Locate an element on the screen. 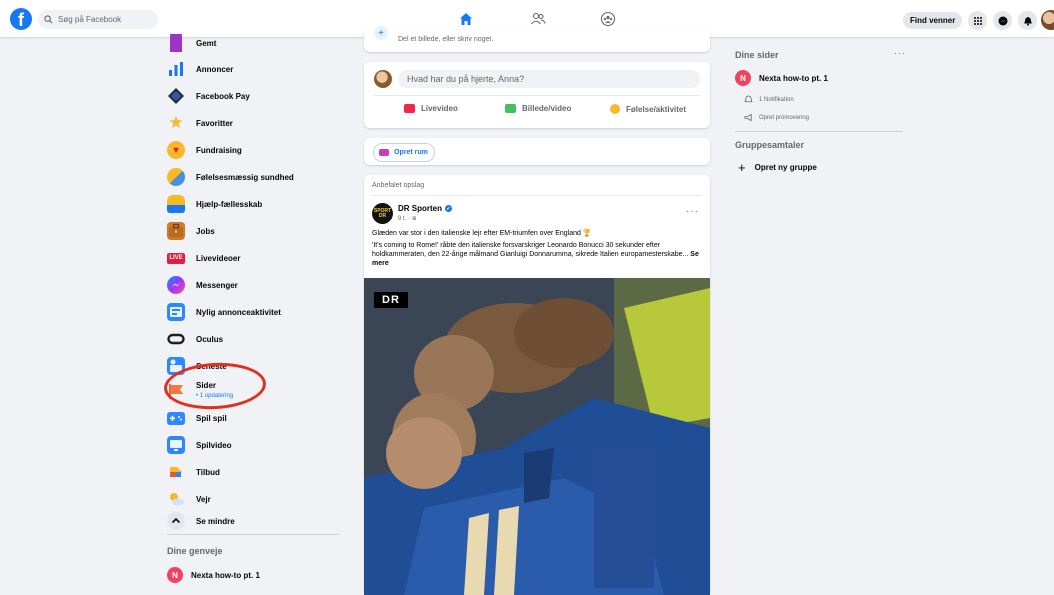  sidebar-item-label: Messenger is located at coordinates (217, 285).